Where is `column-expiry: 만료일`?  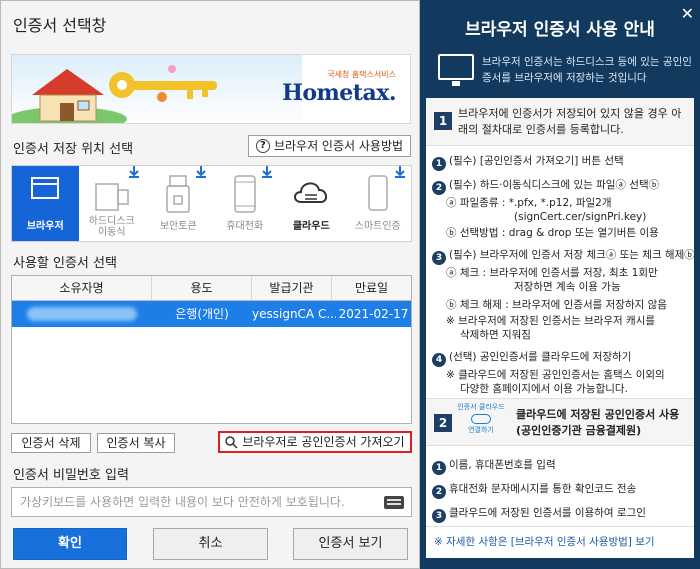
column-expiry: 만료일 is located at coordinates (371, 288).